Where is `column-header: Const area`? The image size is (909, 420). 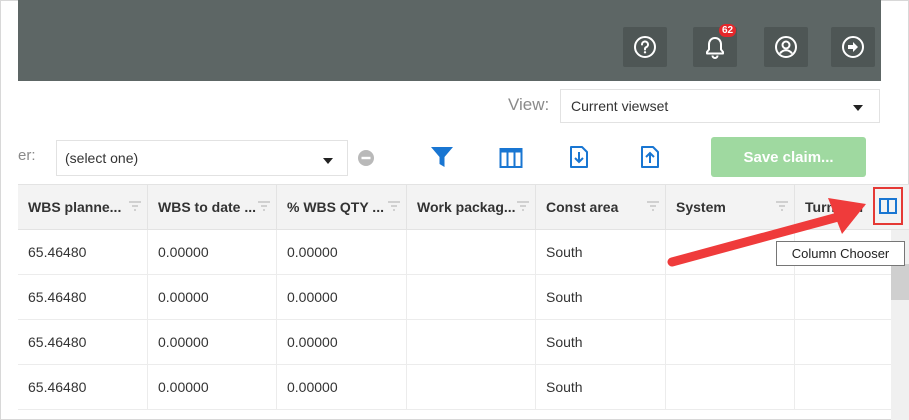 column-header: Const area is located at coordinates (601, 207).